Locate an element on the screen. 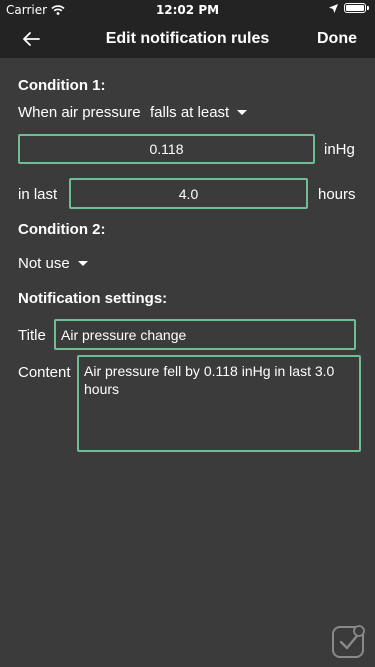 The height and width of the screenshot is (667, 375). condition2-dropdown: Not use is located at coordinates (53, 263).